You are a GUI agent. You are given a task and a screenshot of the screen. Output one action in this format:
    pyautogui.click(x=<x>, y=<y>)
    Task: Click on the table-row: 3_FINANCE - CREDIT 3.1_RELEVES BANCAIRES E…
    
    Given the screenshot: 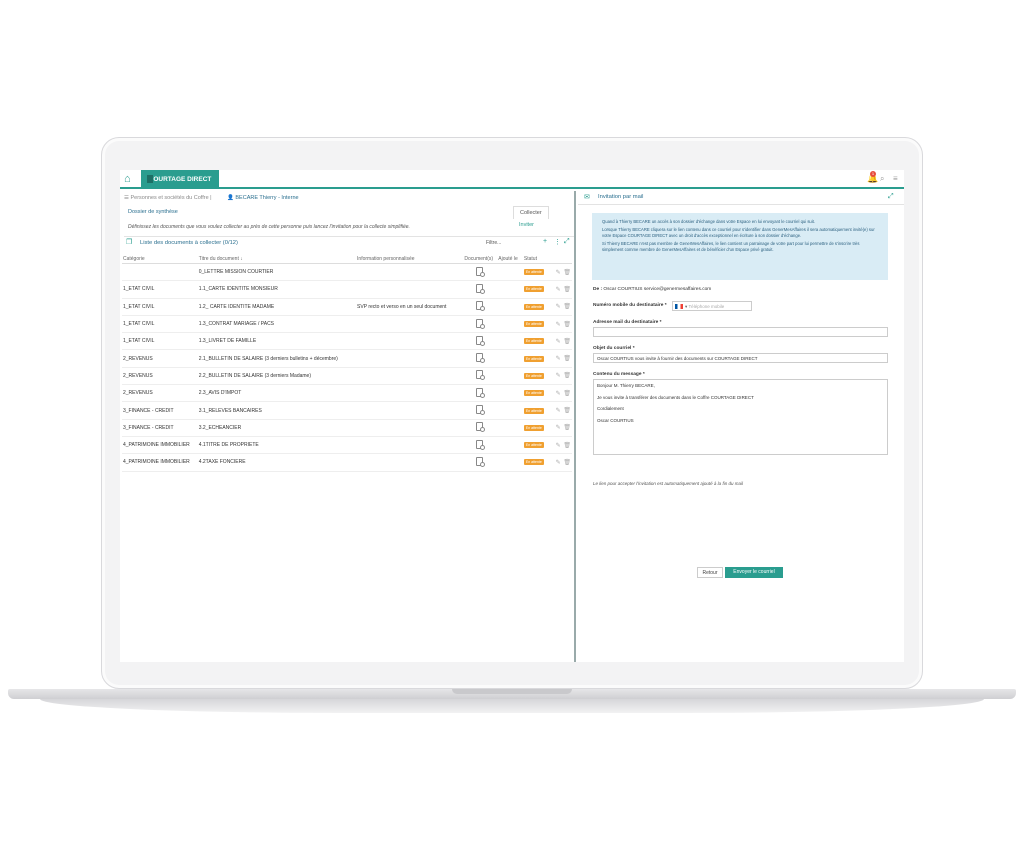 What is the action you would take?
    pyautogui.click(x=347, y=410)
    